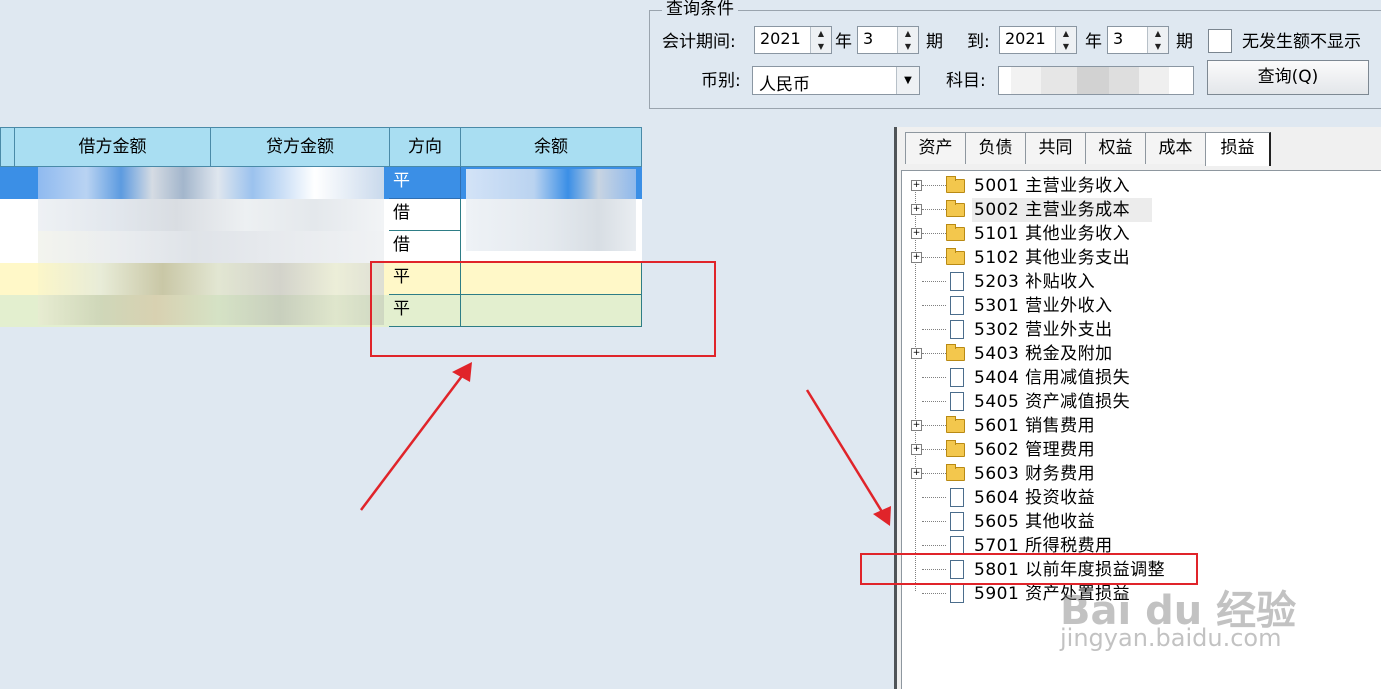 The width and height of the screenshot is (1381, 689). Describe the element at coordinates (1171, 638) in the screenshot. I see `watermark-url: jingyan.baidu.com` at that location.